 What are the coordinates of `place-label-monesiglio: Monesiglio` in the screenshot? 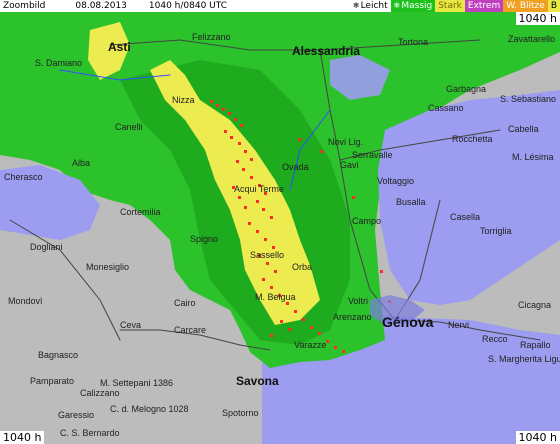 It's located at (108, 267).